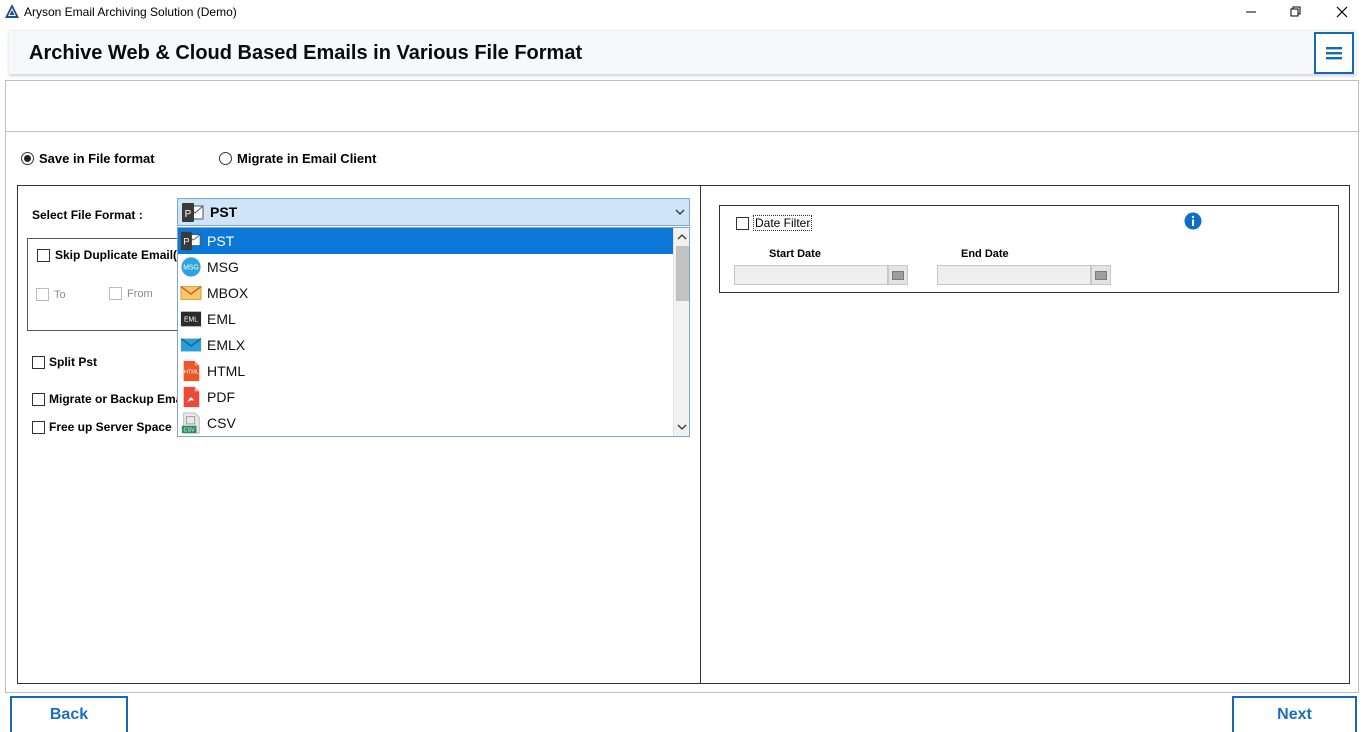 This screenshot has width=1365, height=732. I want to click on start-date-picker-button, so click(898, 275).